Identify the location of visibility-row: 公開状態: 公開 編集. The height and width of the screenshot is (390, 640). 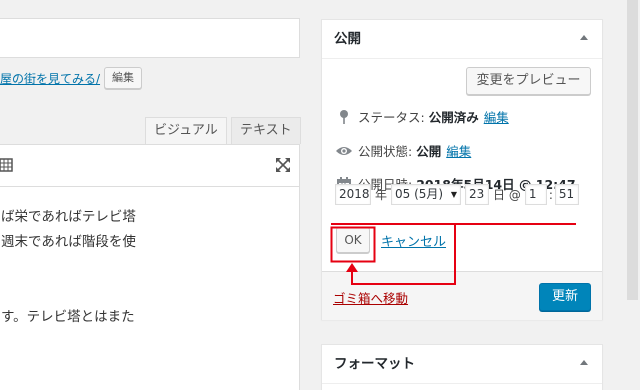
(402, 150).